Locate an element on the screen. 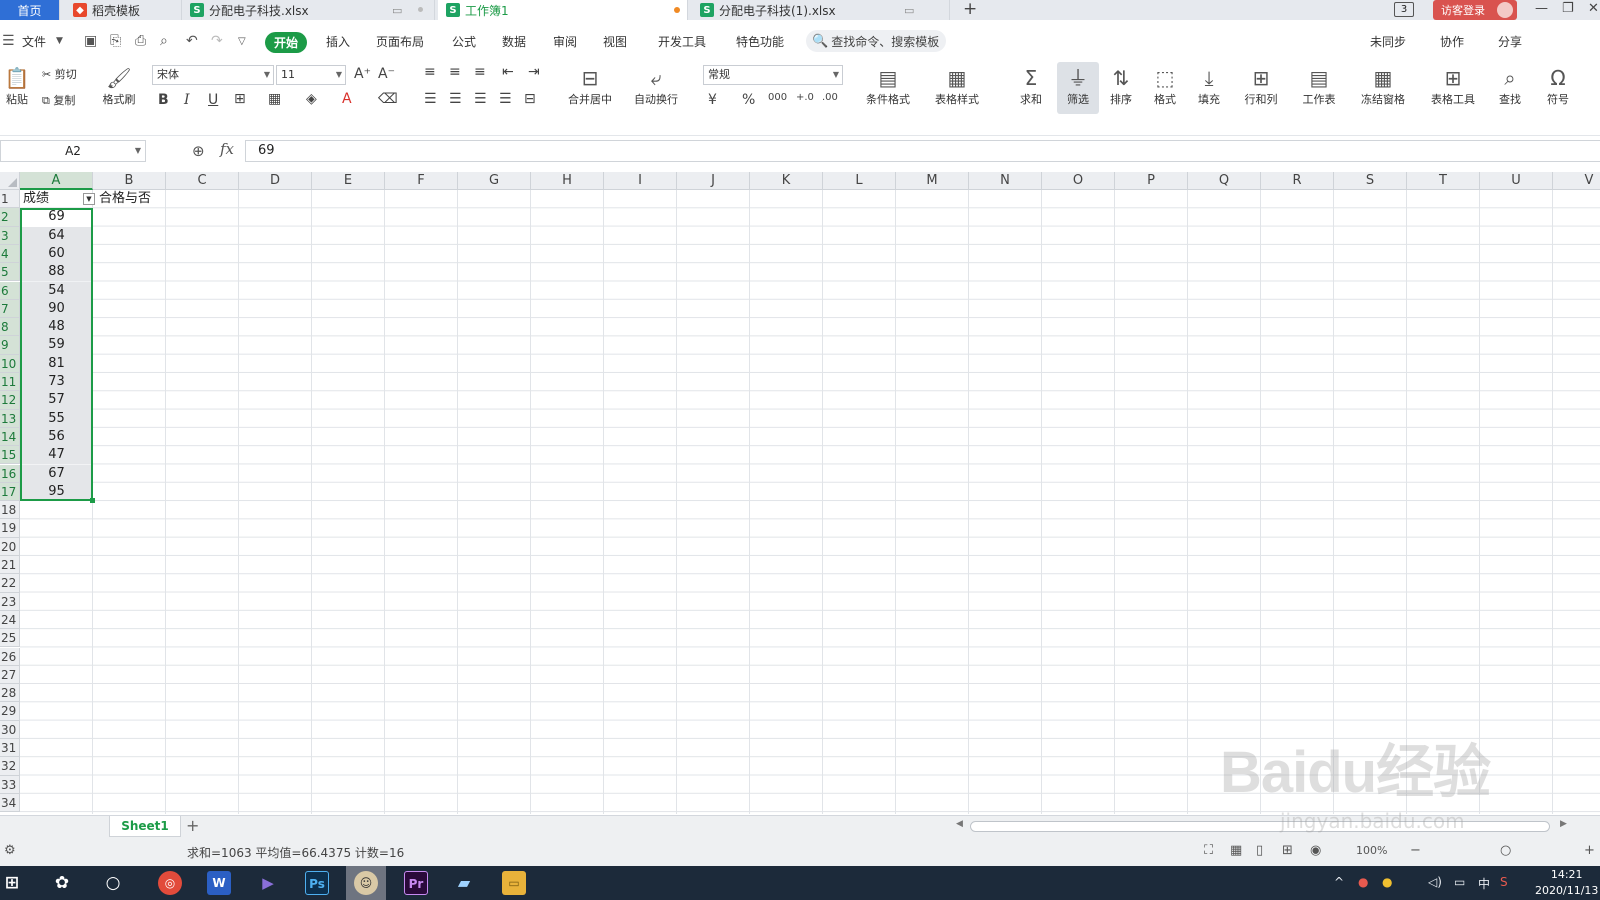 The image size is (1600, 900). share-button: 分享 is located at coordinates (1510, 41).